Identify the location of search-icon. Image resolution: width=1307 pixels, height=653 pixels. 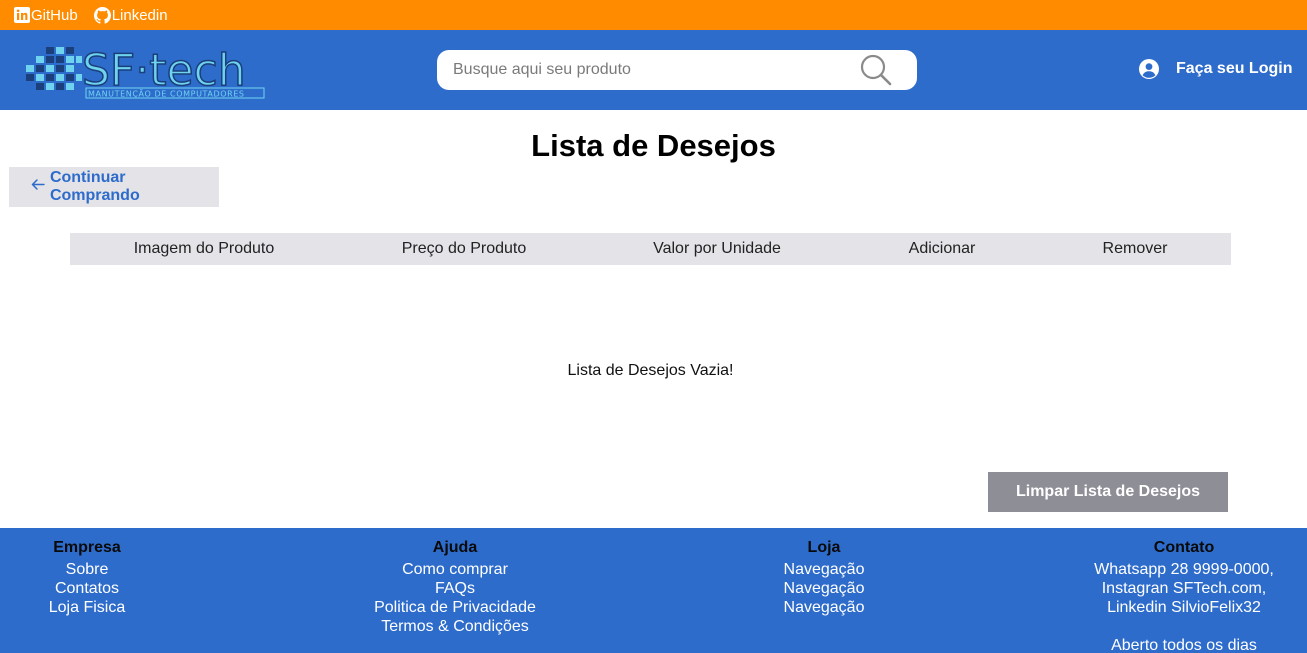
(876, 70).